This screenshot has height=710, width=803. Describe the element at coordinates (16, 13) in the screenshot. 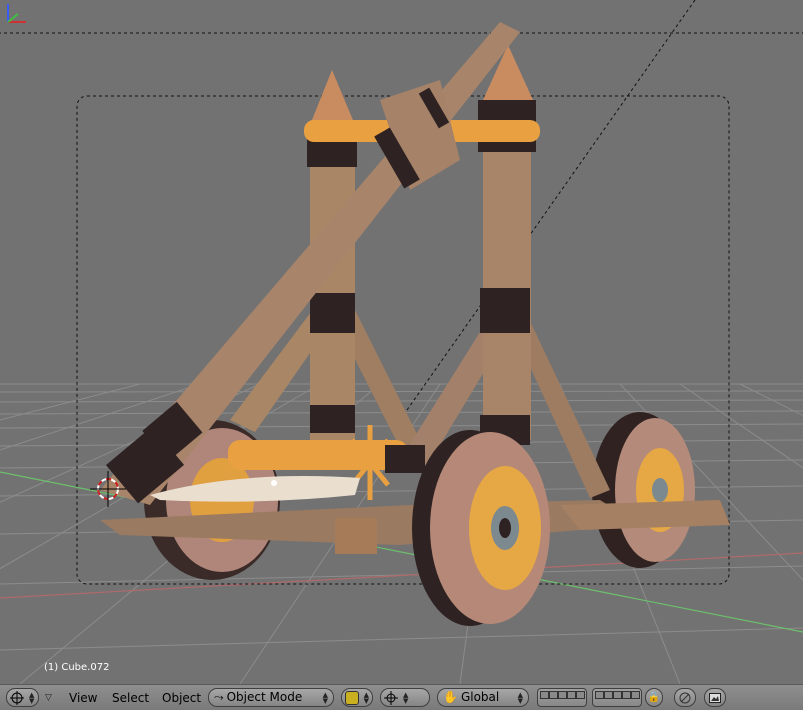

I see `axis-gizmo-icon` at that location.